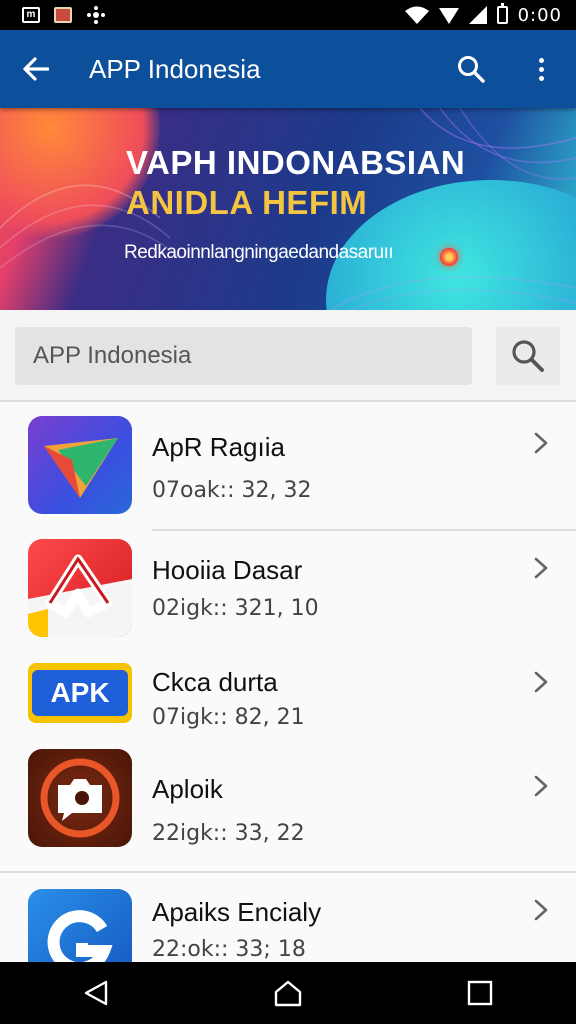 The height and width of the screenshot is (1024, 576). Describe the element at coordinates (288, 466) in the screenshot. I see `list-item: ApR Ragıia 07oak:: 32, 32` at that location.